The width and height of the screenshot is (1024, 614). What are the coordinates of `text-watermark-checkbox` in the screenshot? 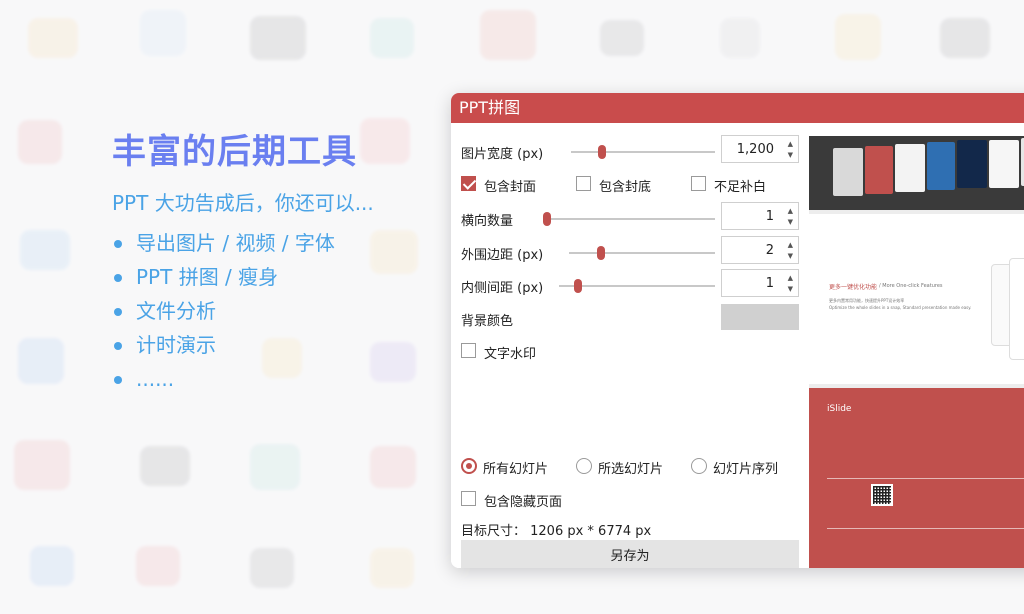 It's located at (468, 350).